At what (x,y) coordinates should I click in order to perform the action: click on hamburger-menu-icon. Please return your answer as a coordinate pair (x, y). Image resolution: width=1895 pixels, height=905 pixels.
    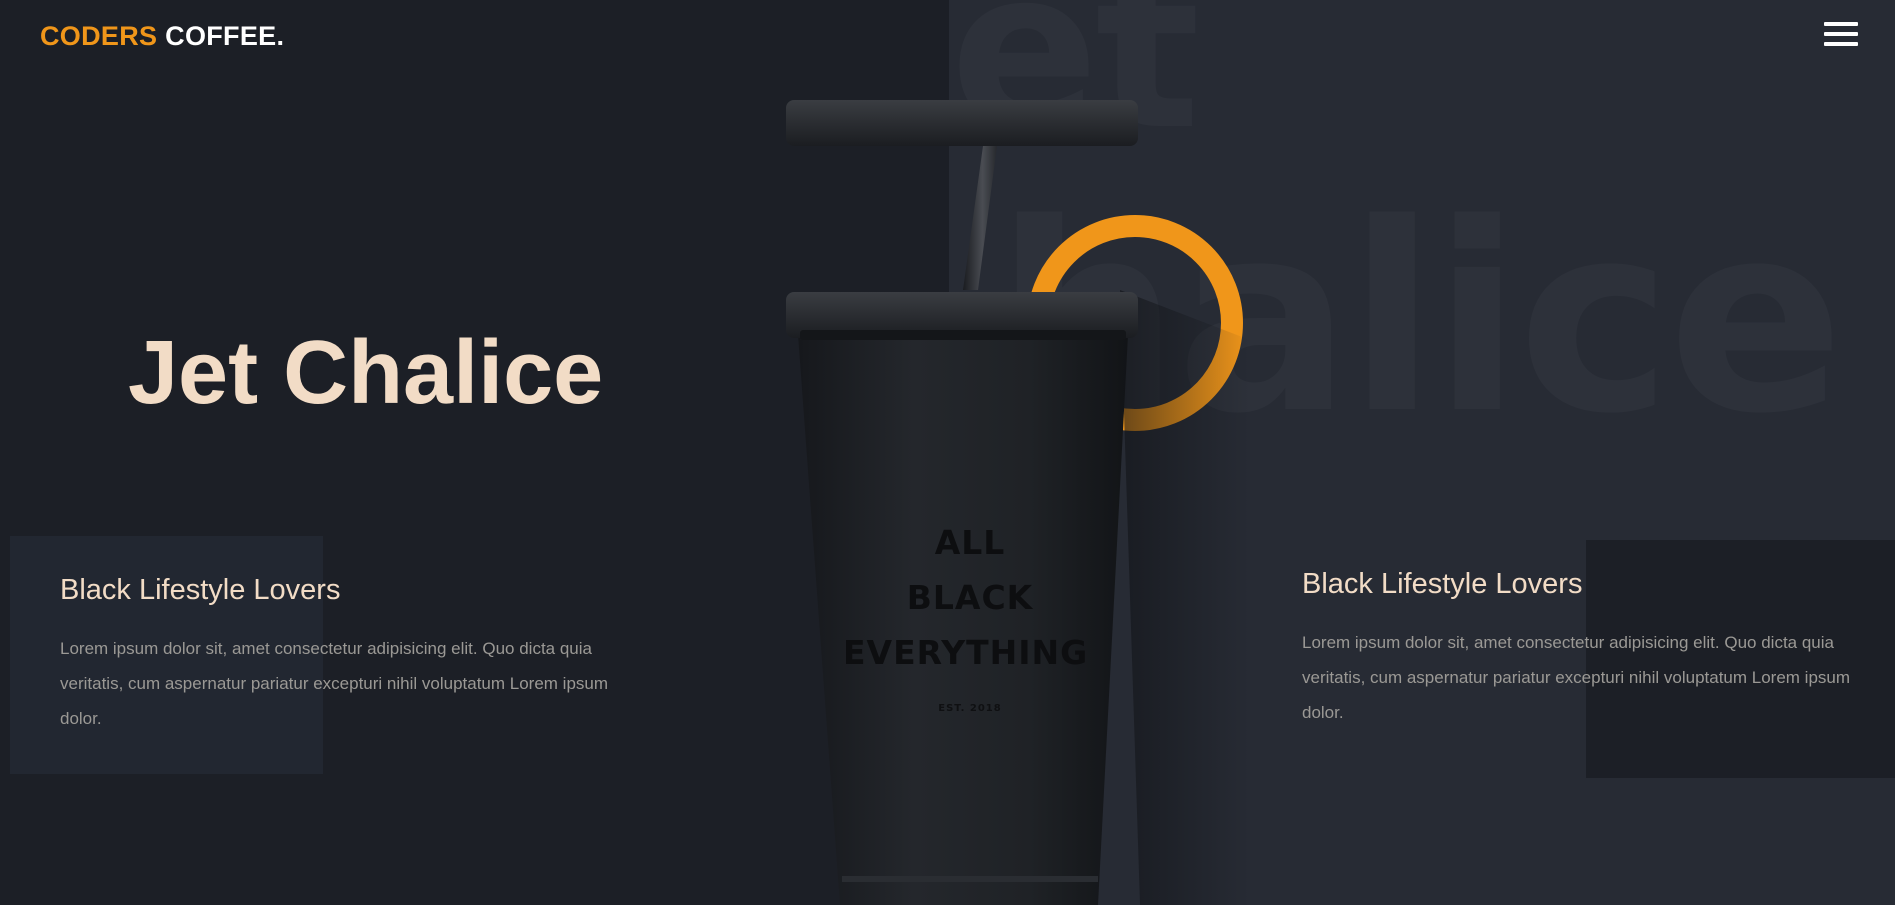
    Looking at the image, I should click on (1841, 35).